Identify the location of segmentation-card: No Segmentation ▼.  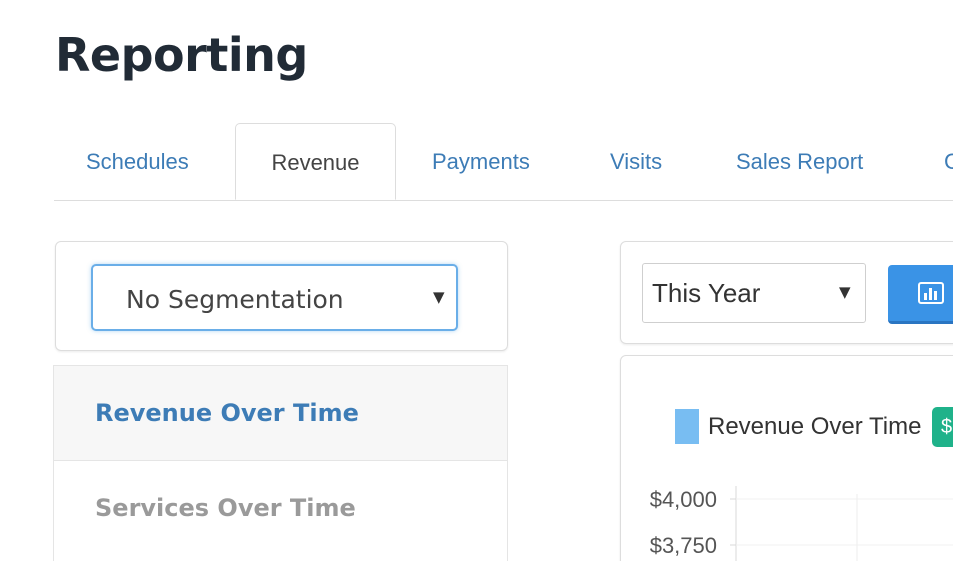
(281, 296).